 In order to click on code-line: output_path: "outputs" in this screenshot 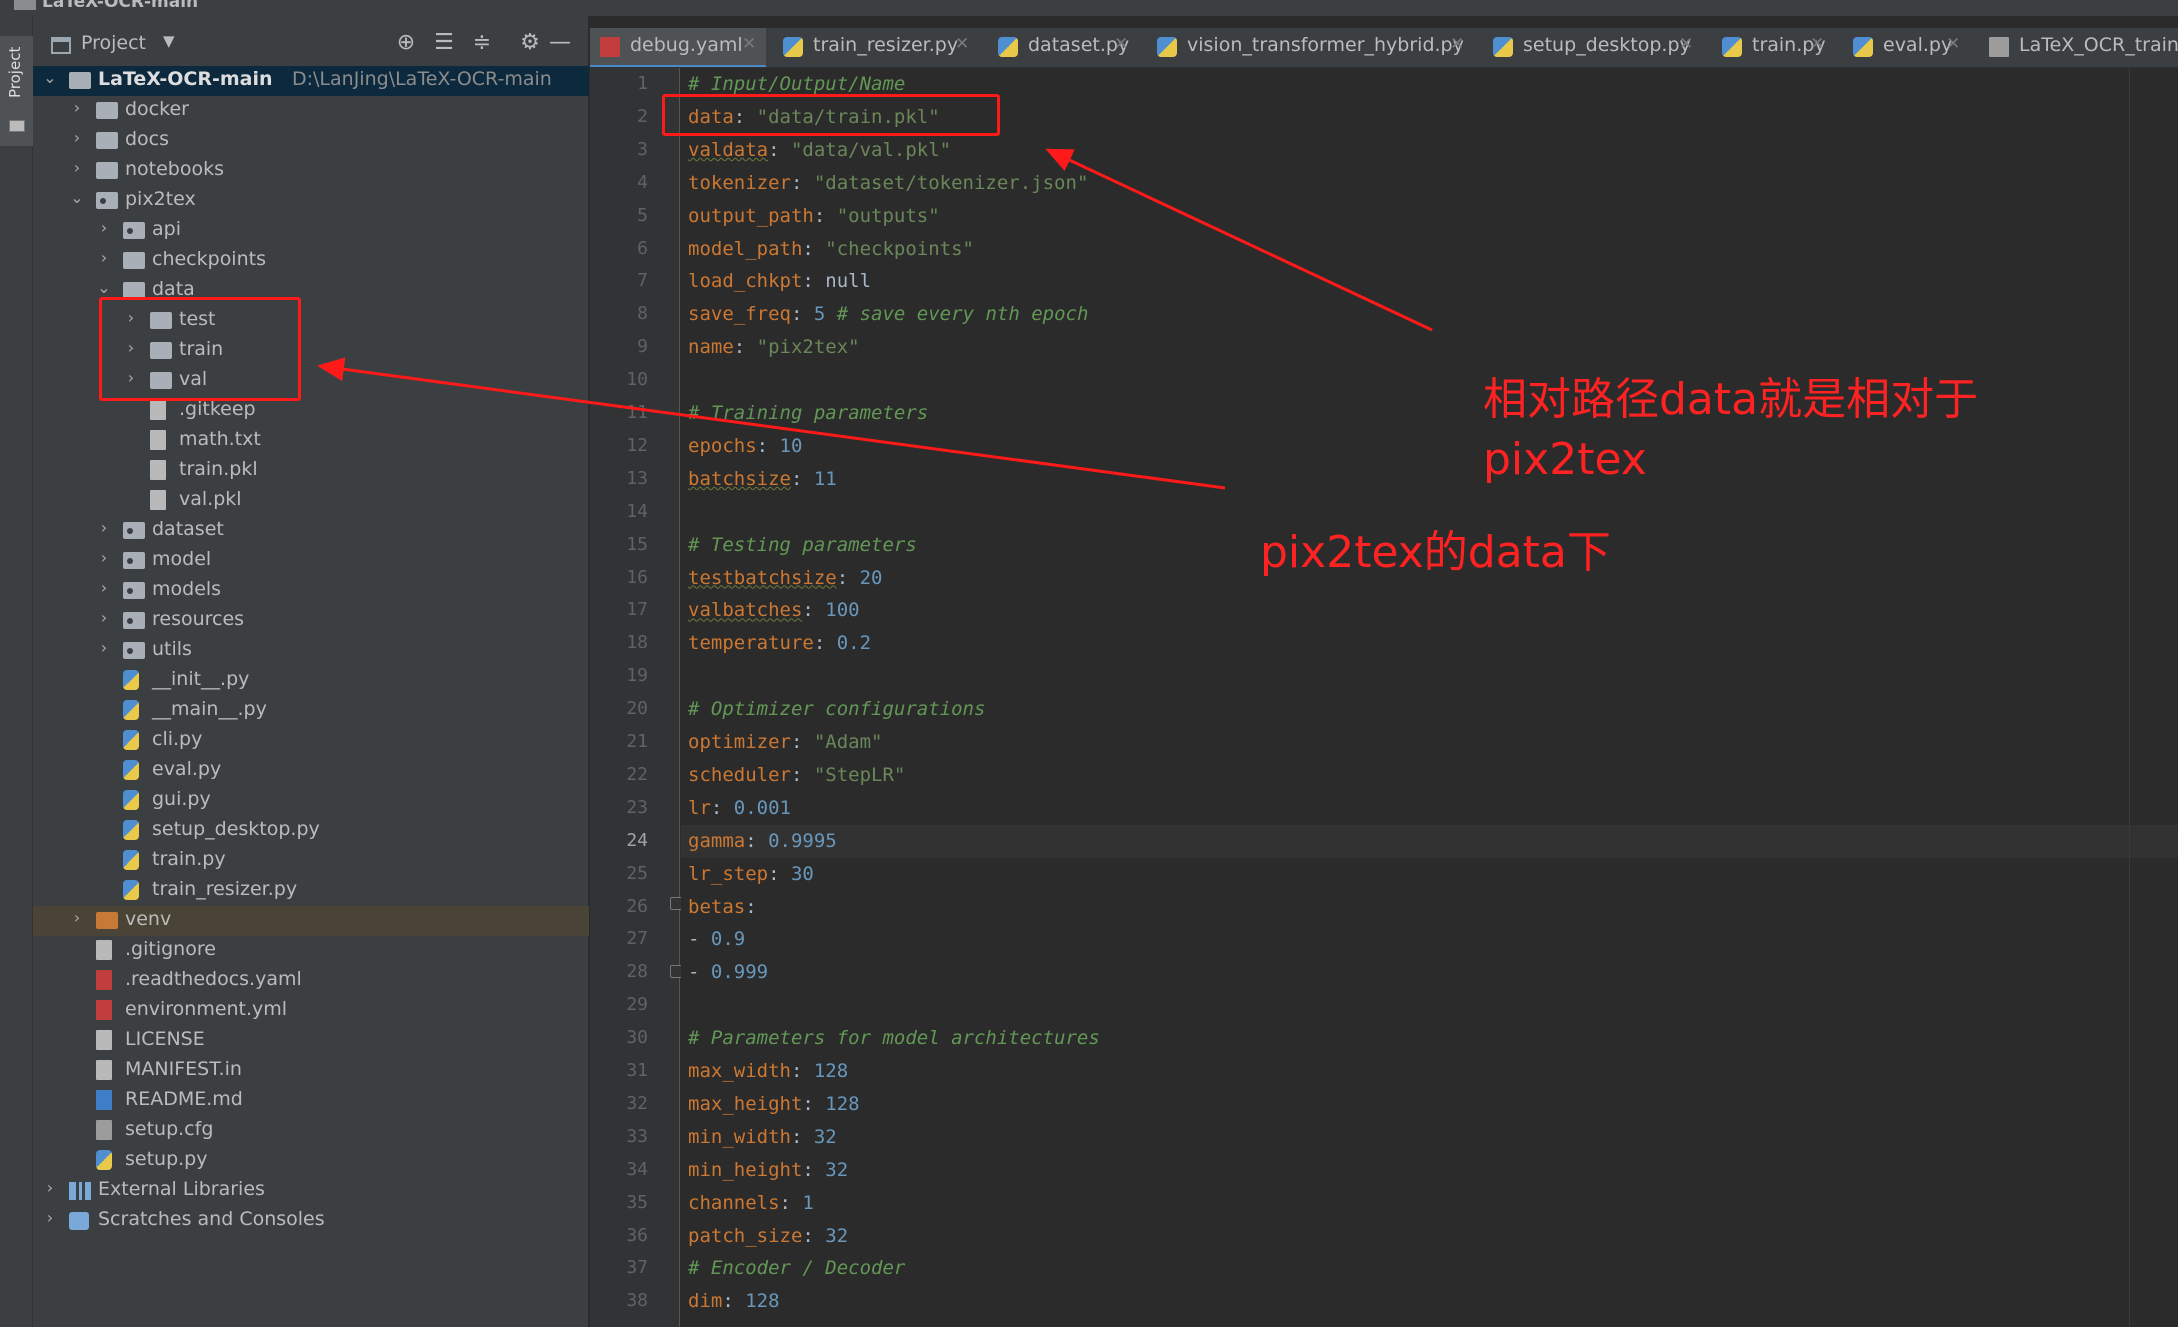, I will do `click(814, 216)`.